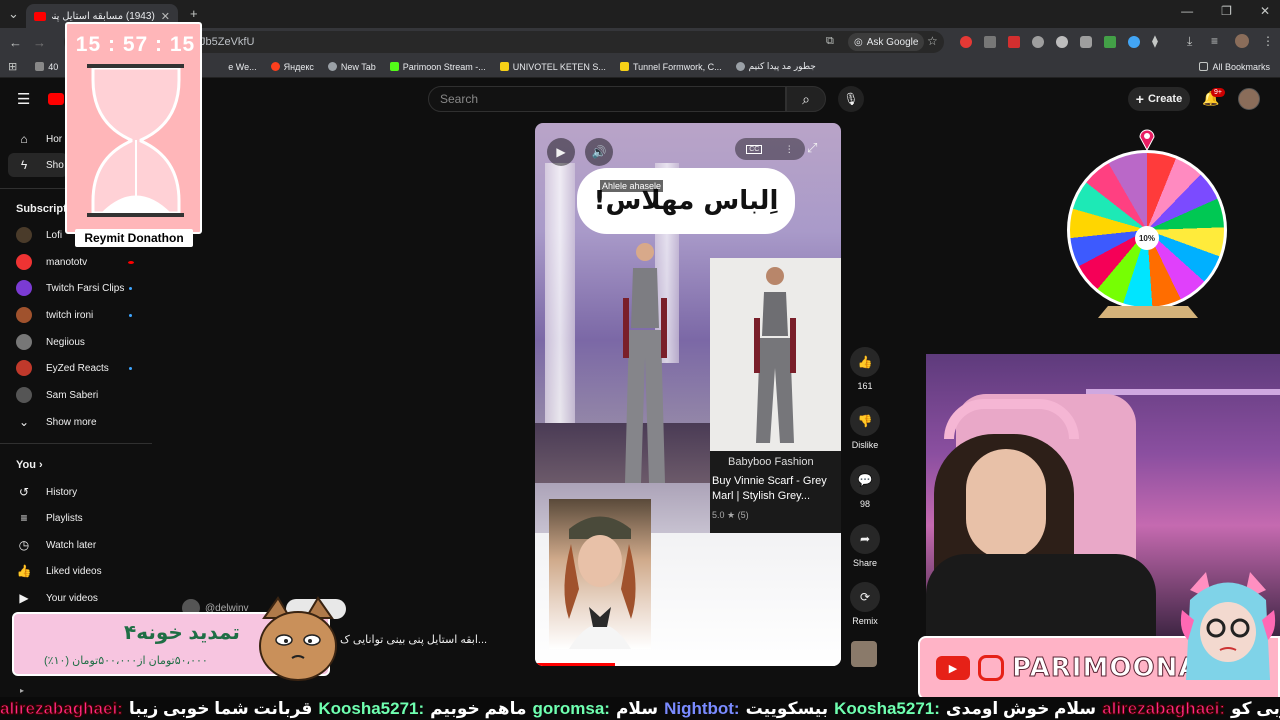  I want to click on sidebar-item-watch-later: ◷ Watch later, so click(56, 545).